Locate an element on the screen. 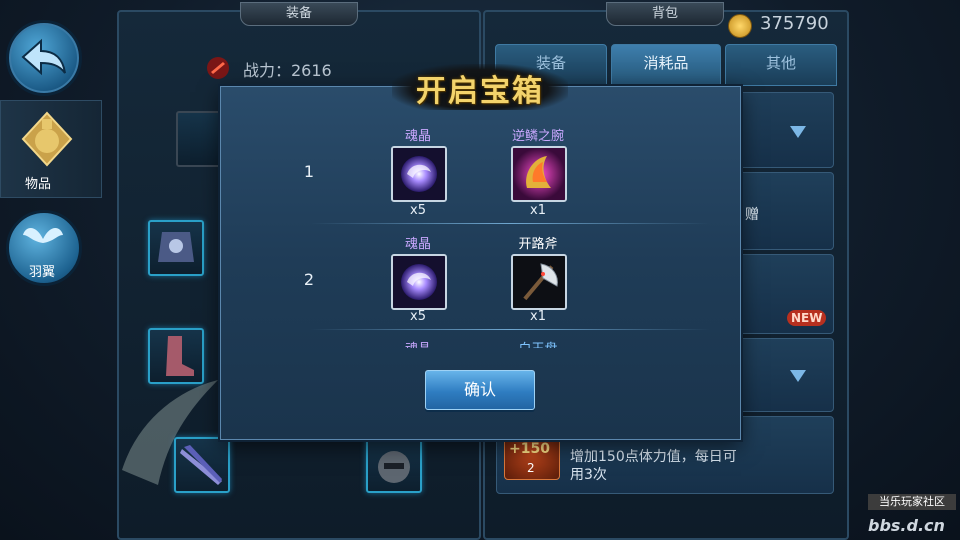  armor-icon is located at coordinates (176, 247).